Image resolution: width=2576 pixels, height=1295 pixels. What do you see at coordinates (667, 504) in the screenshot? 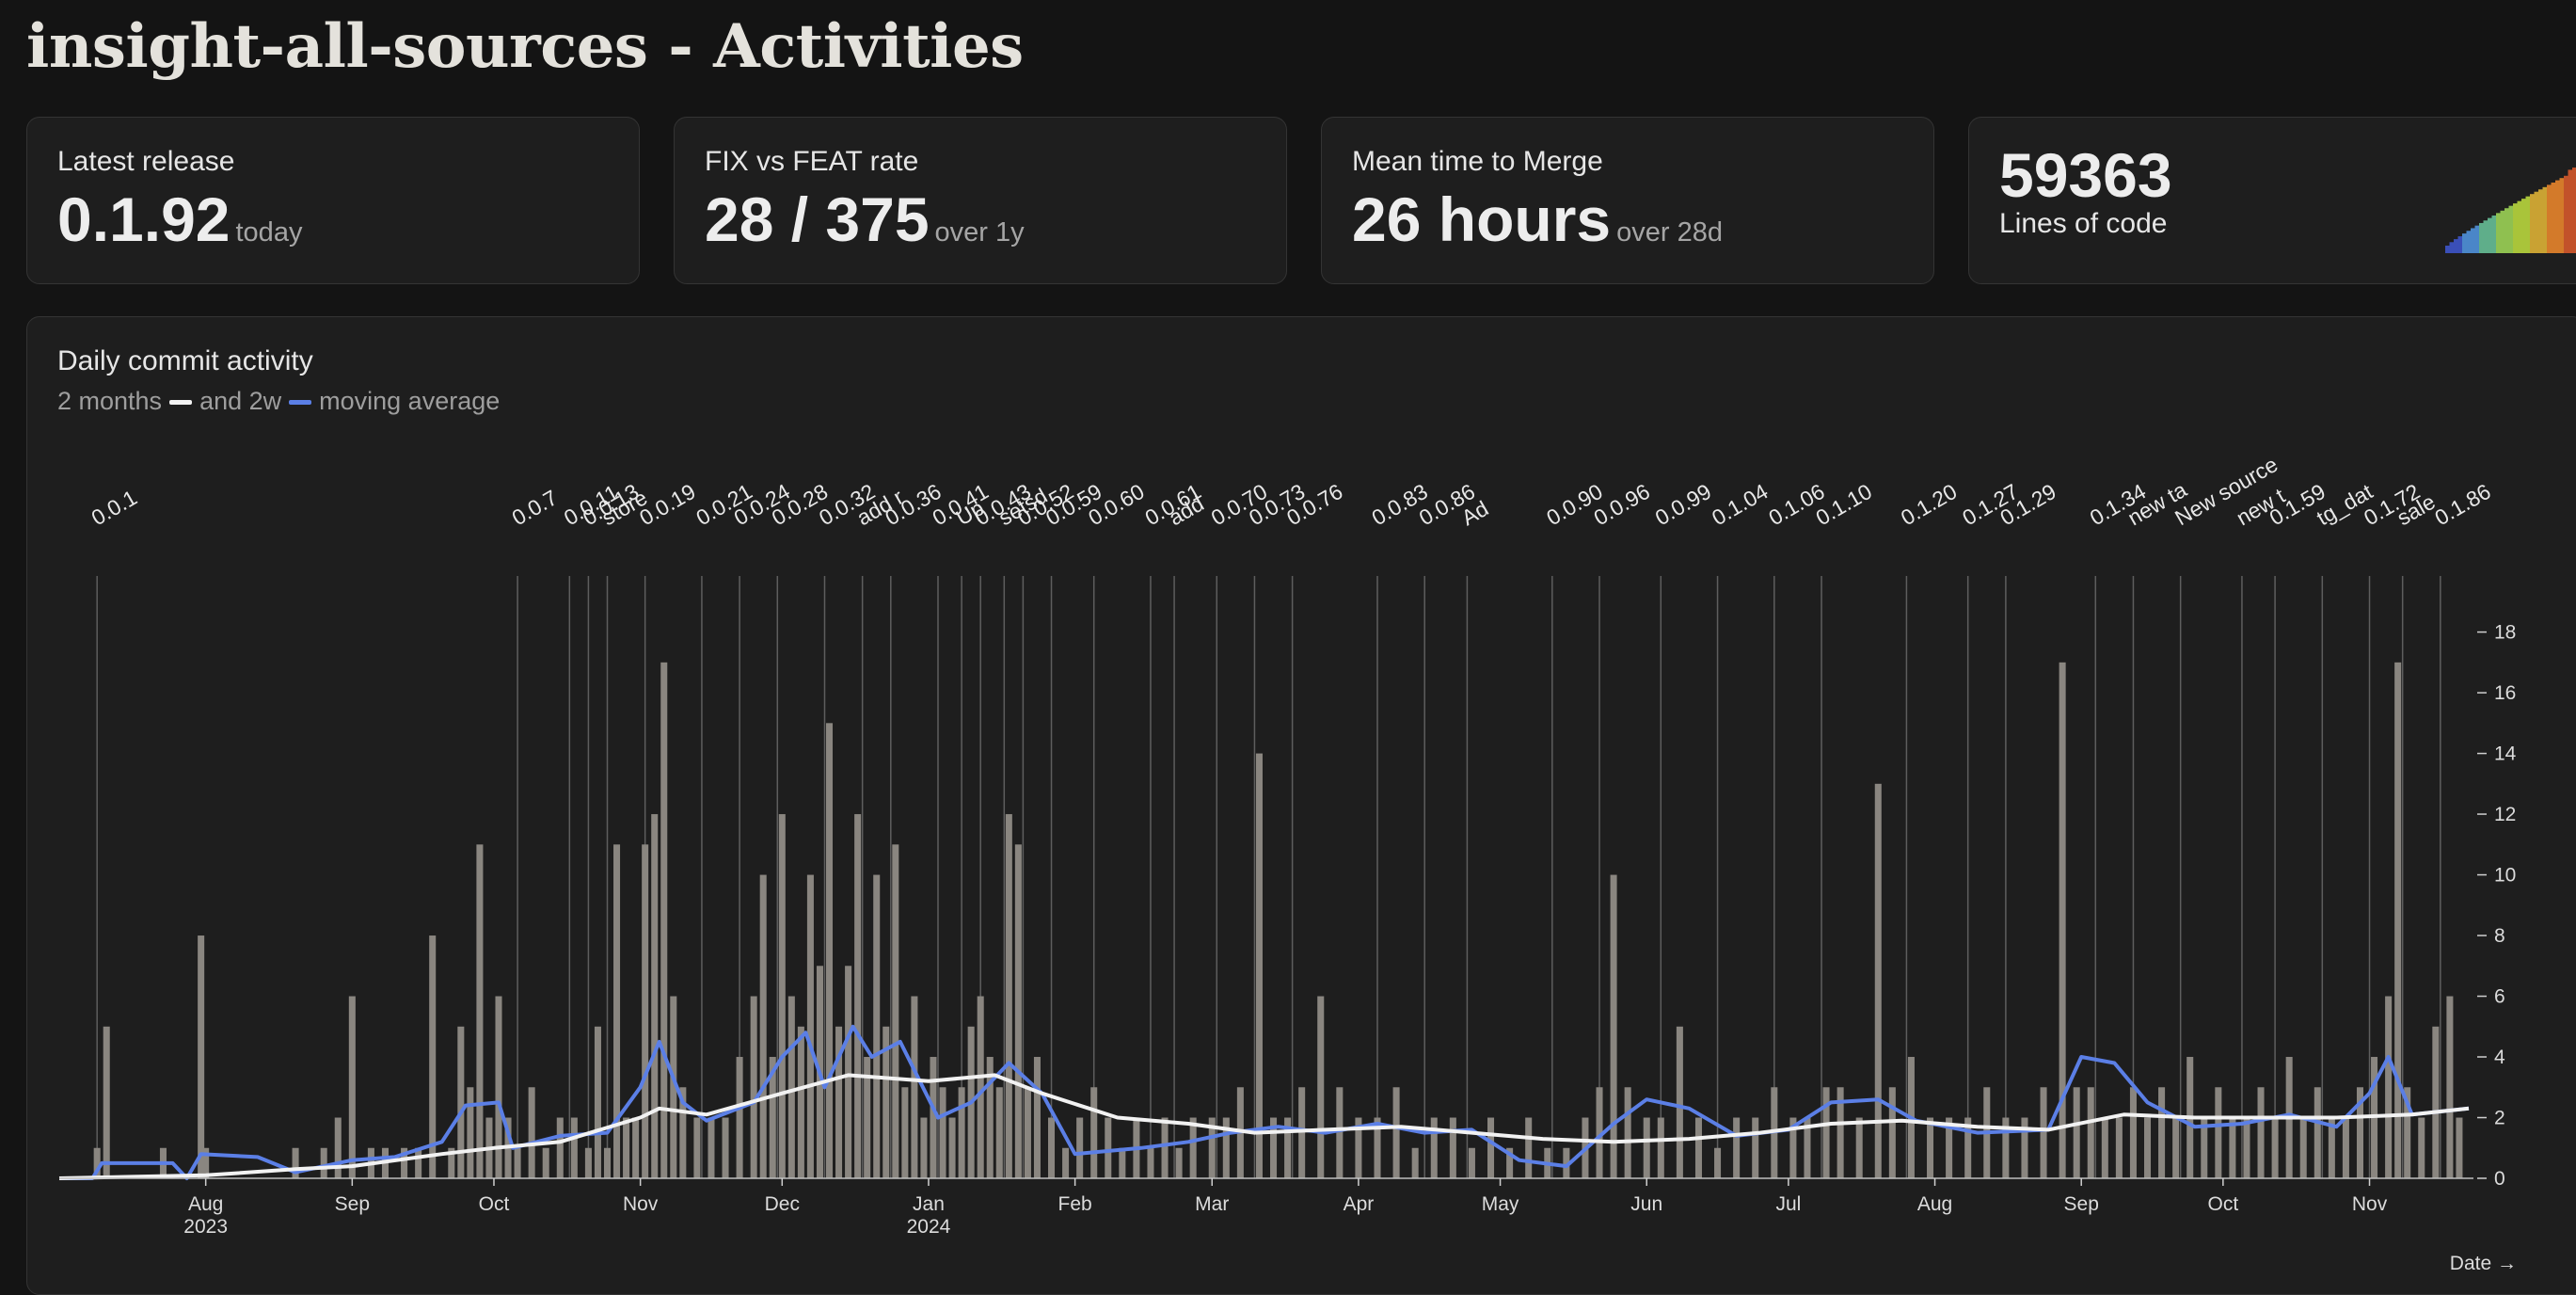
I see `release-label: 0.0.19` at bounding box center [667, 504].